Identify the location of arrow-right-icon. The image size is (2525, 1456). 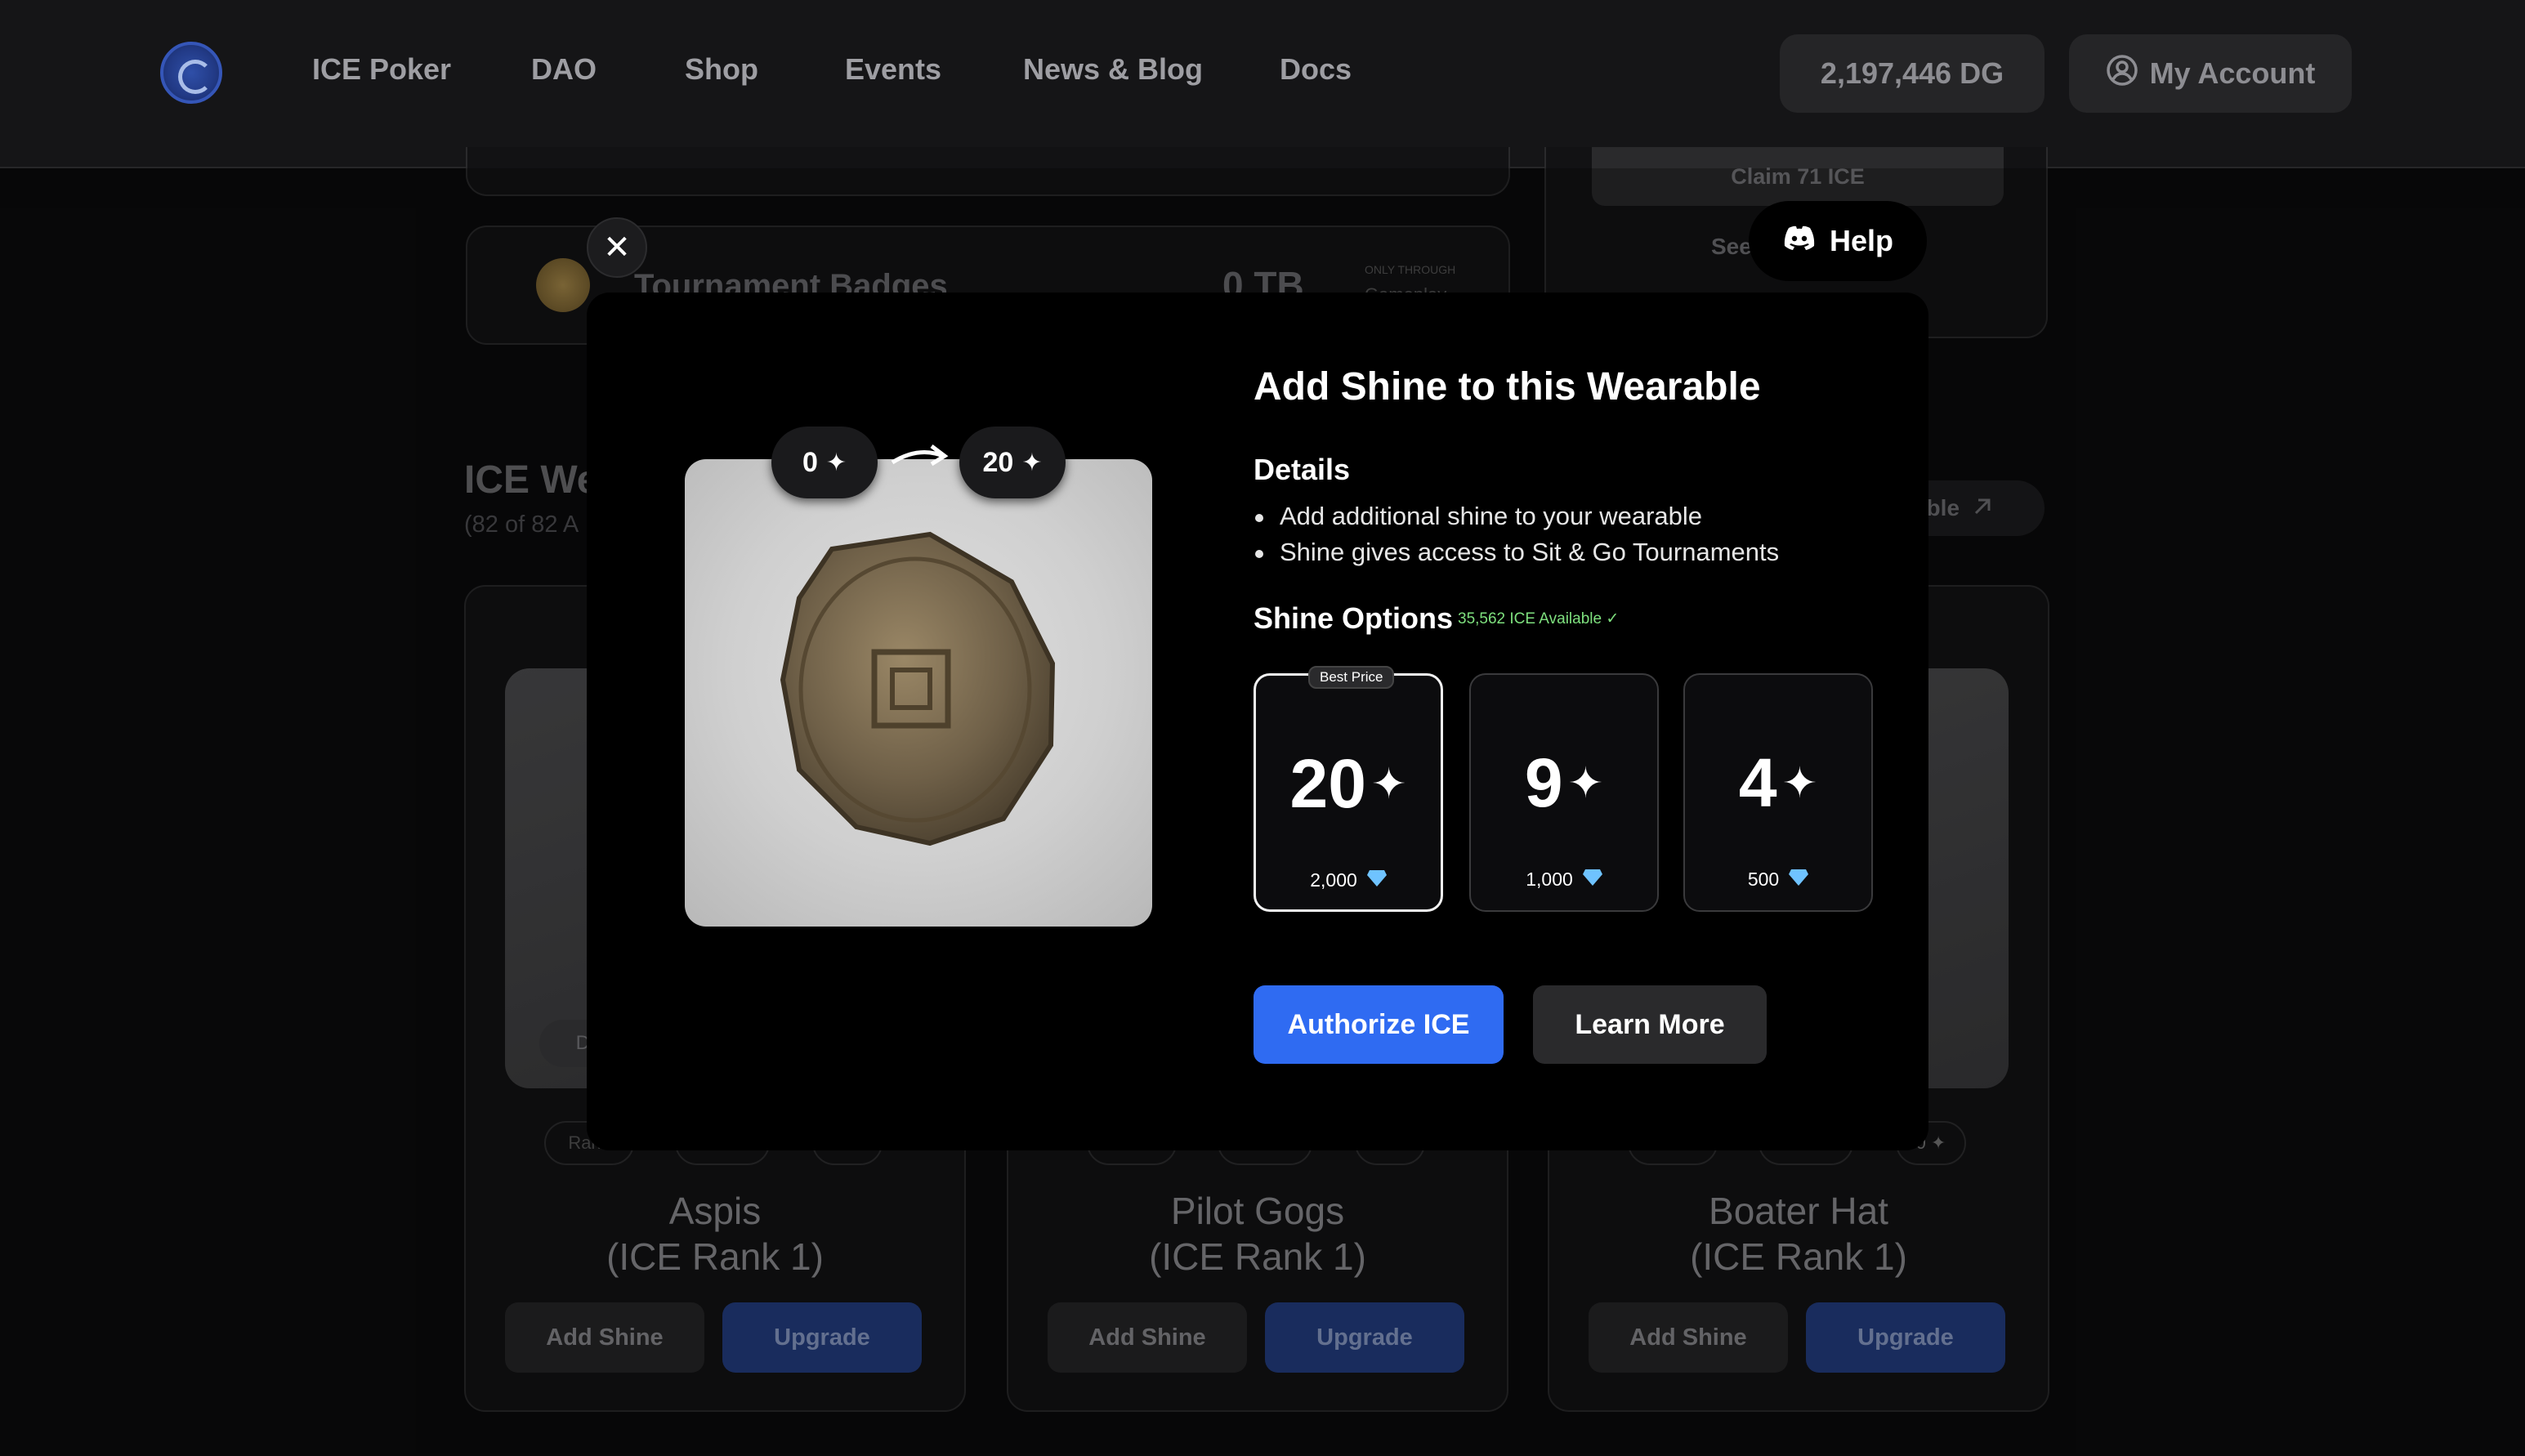
(919, 458).